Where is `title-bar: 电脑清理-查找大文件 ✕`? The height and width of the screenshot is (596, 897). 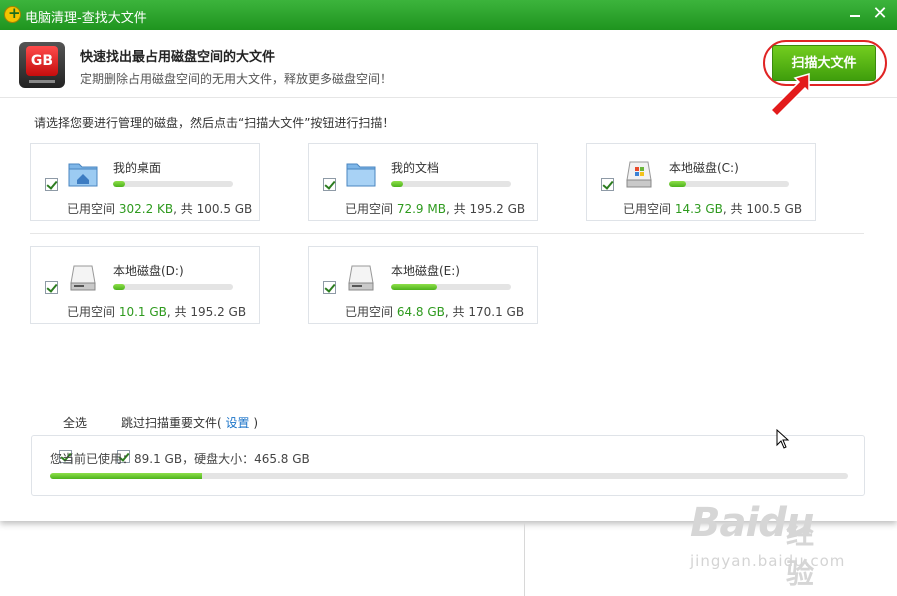 title-bar: 电脑清理-查找大文件 ✕ is located at coordinates (448, 15).